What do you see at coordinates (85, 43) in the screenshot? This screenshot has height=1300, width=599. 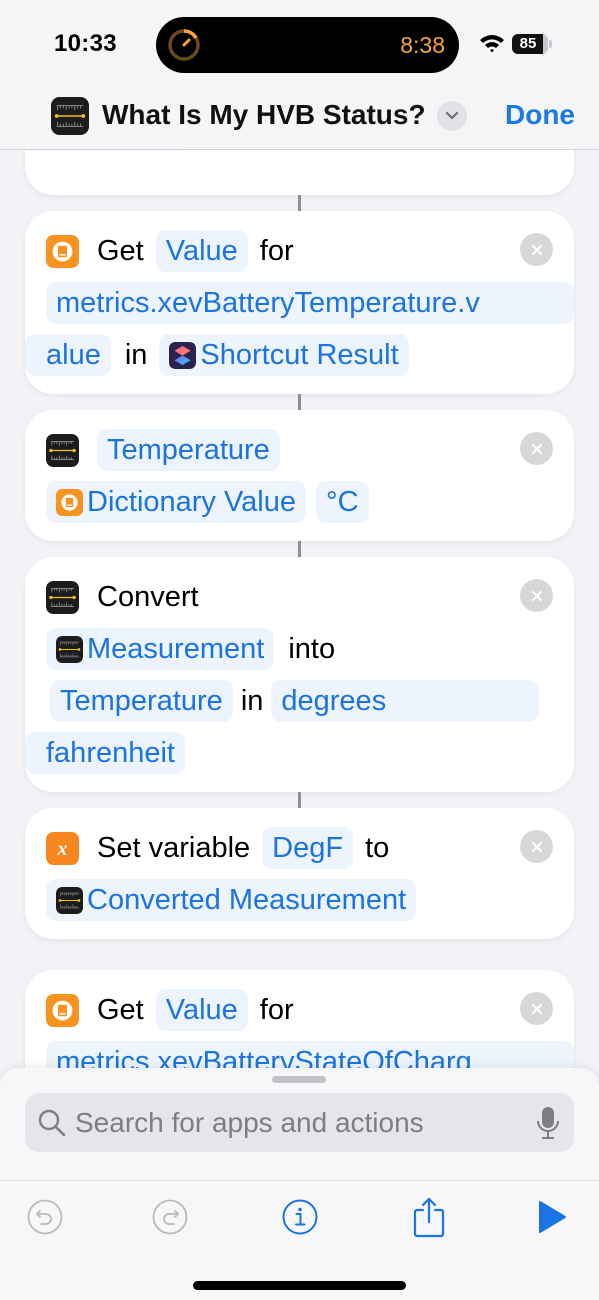 I see `status-time: 10:33` at bounding box center [85, 43].